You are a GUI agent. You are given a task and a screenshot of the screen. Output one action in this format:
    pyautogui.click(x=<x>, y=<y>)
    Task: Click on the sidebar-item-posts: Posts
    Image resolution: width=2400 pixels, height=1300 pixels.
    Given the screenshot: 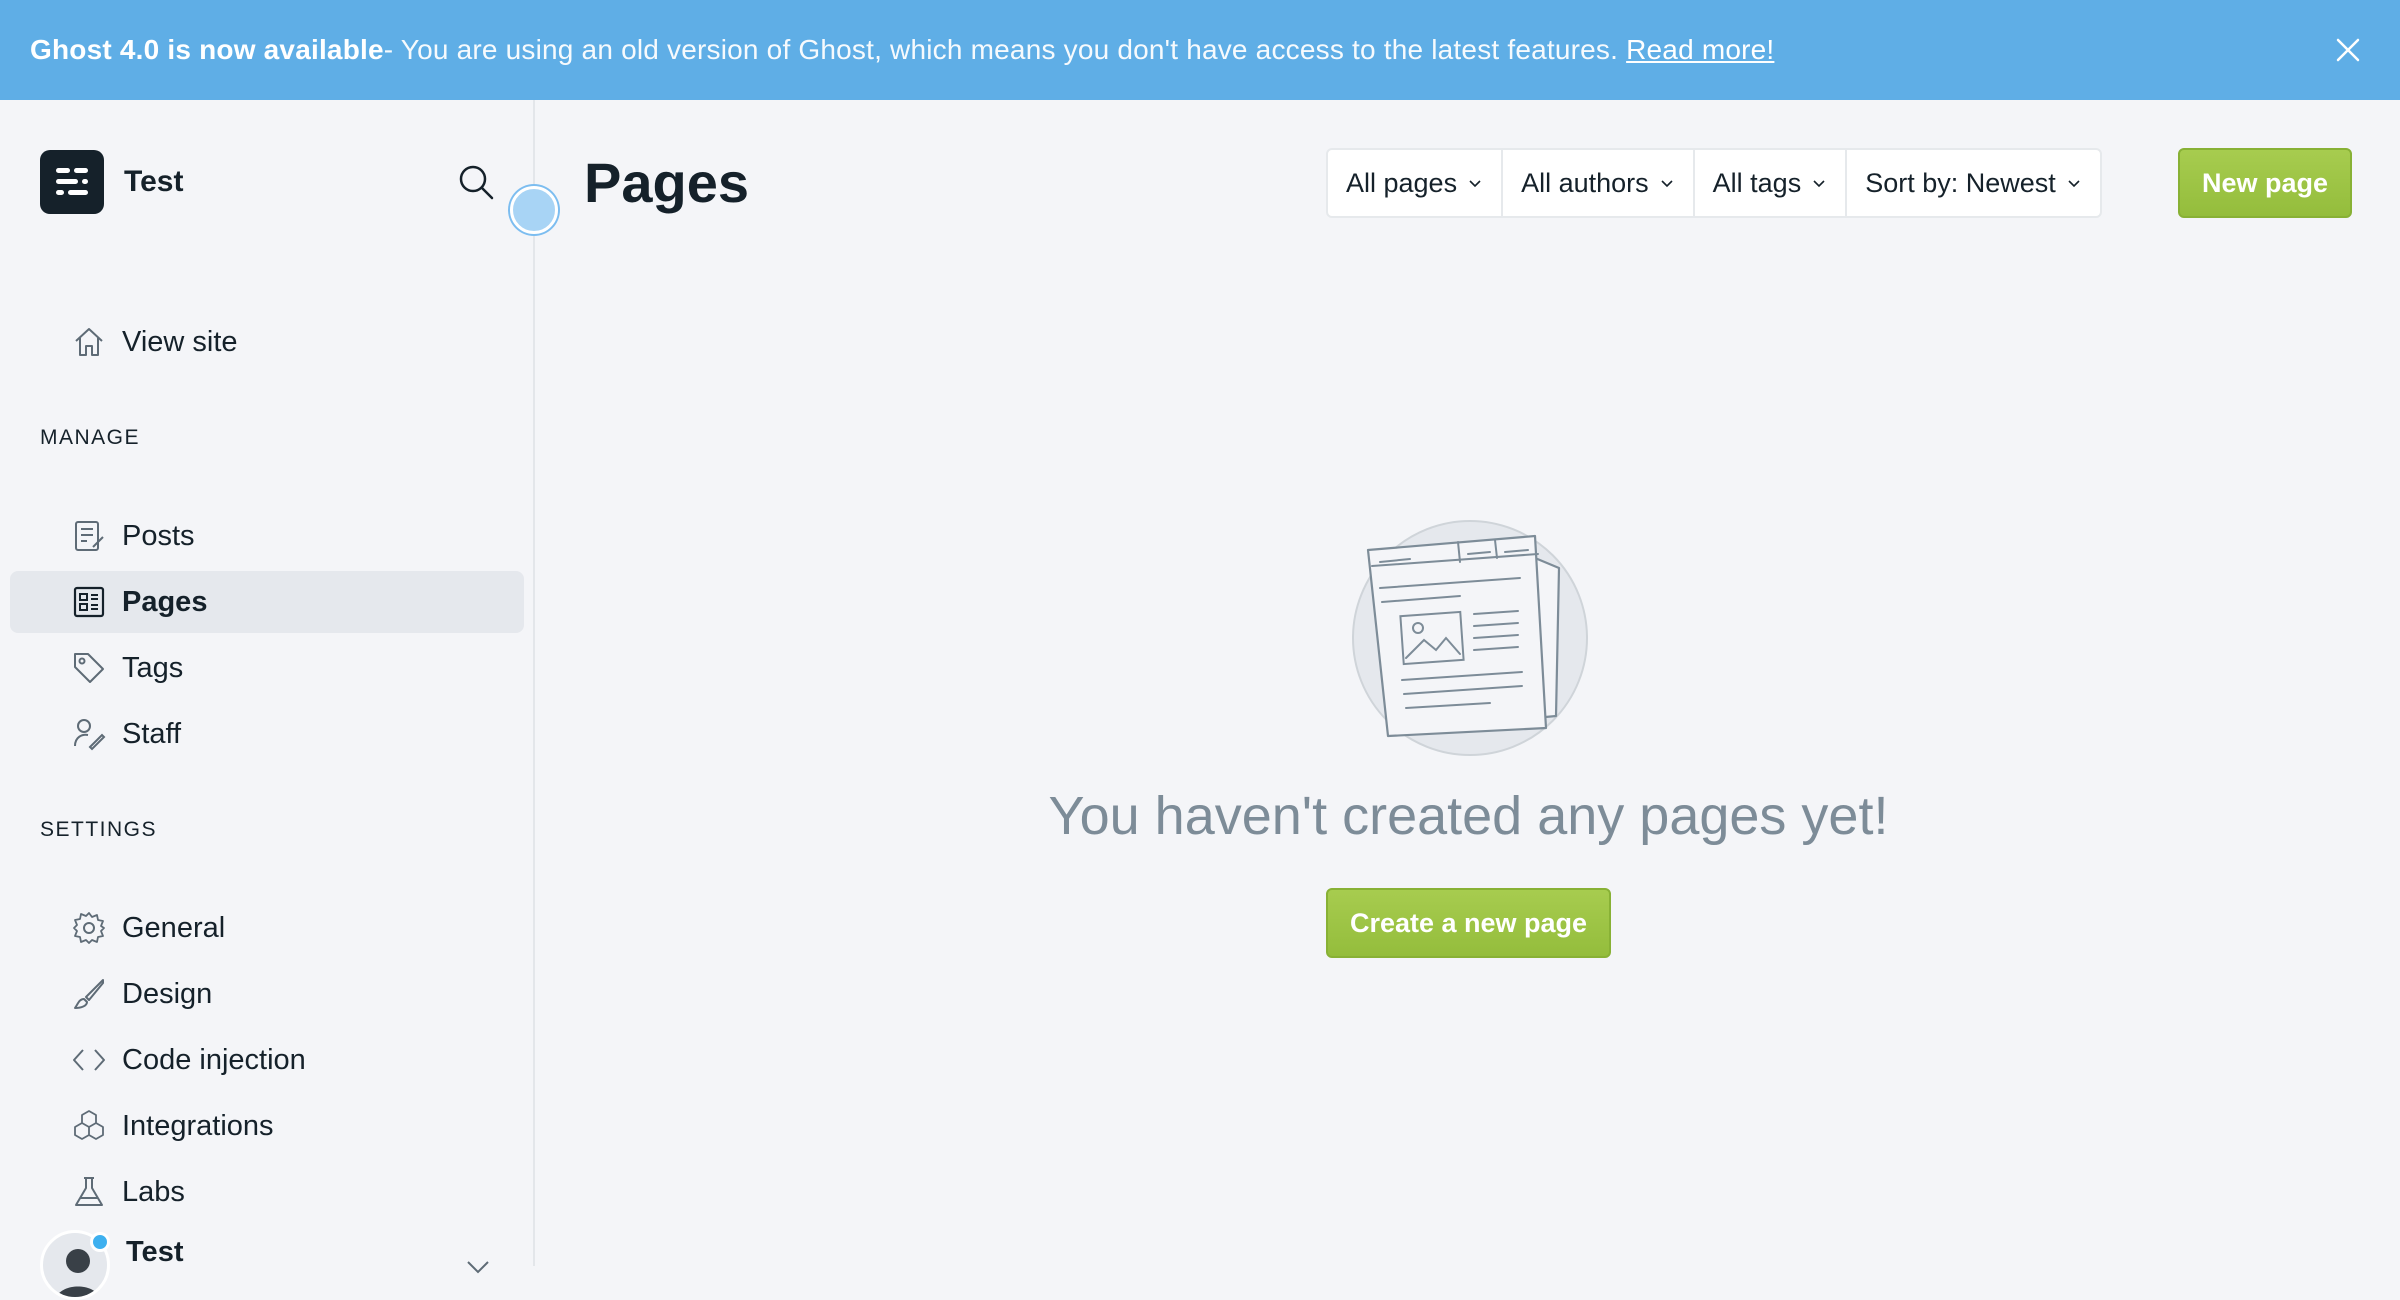 What is the action you would take?
    pyautogui.click(x=267, y=536)
    